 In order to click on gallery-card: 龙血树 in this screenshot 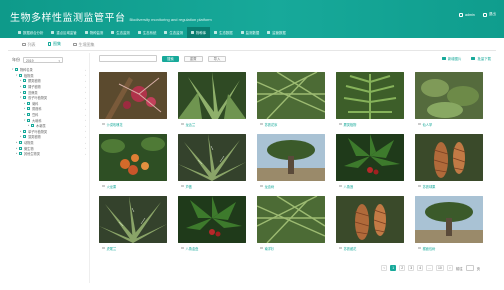, I will do `click(291, 162)`.